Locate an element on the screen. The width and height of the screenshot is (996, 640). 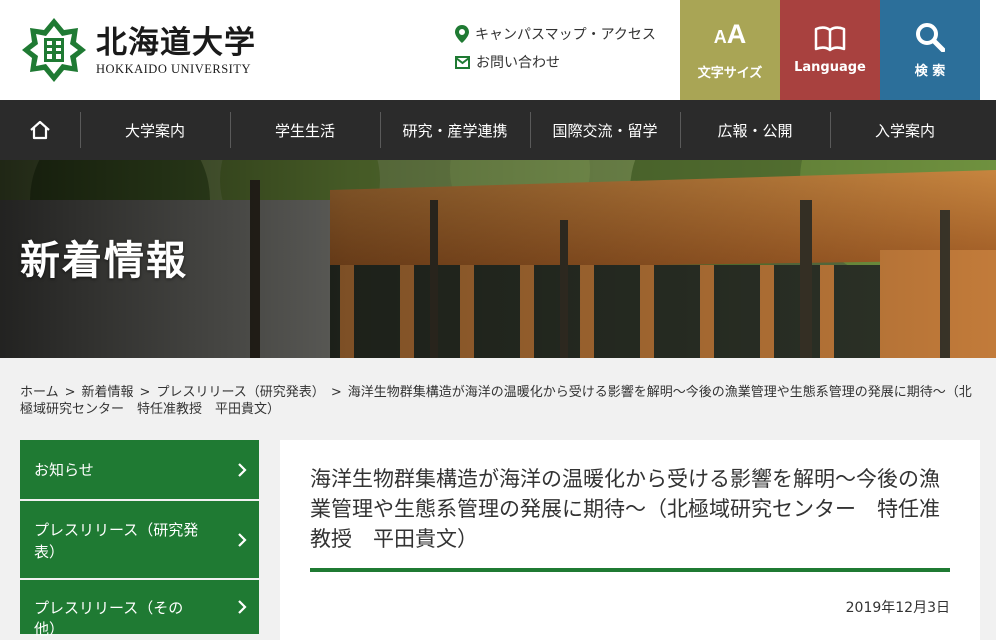
breadcrumb-press: プレスリリース（研究発表） is located at coordinates (240, 392).